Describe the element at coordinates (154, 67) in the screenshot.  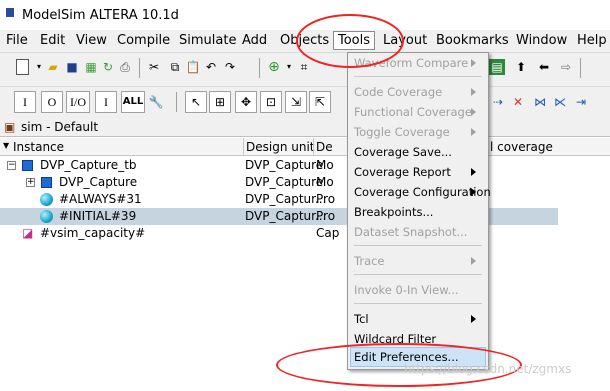
I see `cut-icon: ✂` at that location.